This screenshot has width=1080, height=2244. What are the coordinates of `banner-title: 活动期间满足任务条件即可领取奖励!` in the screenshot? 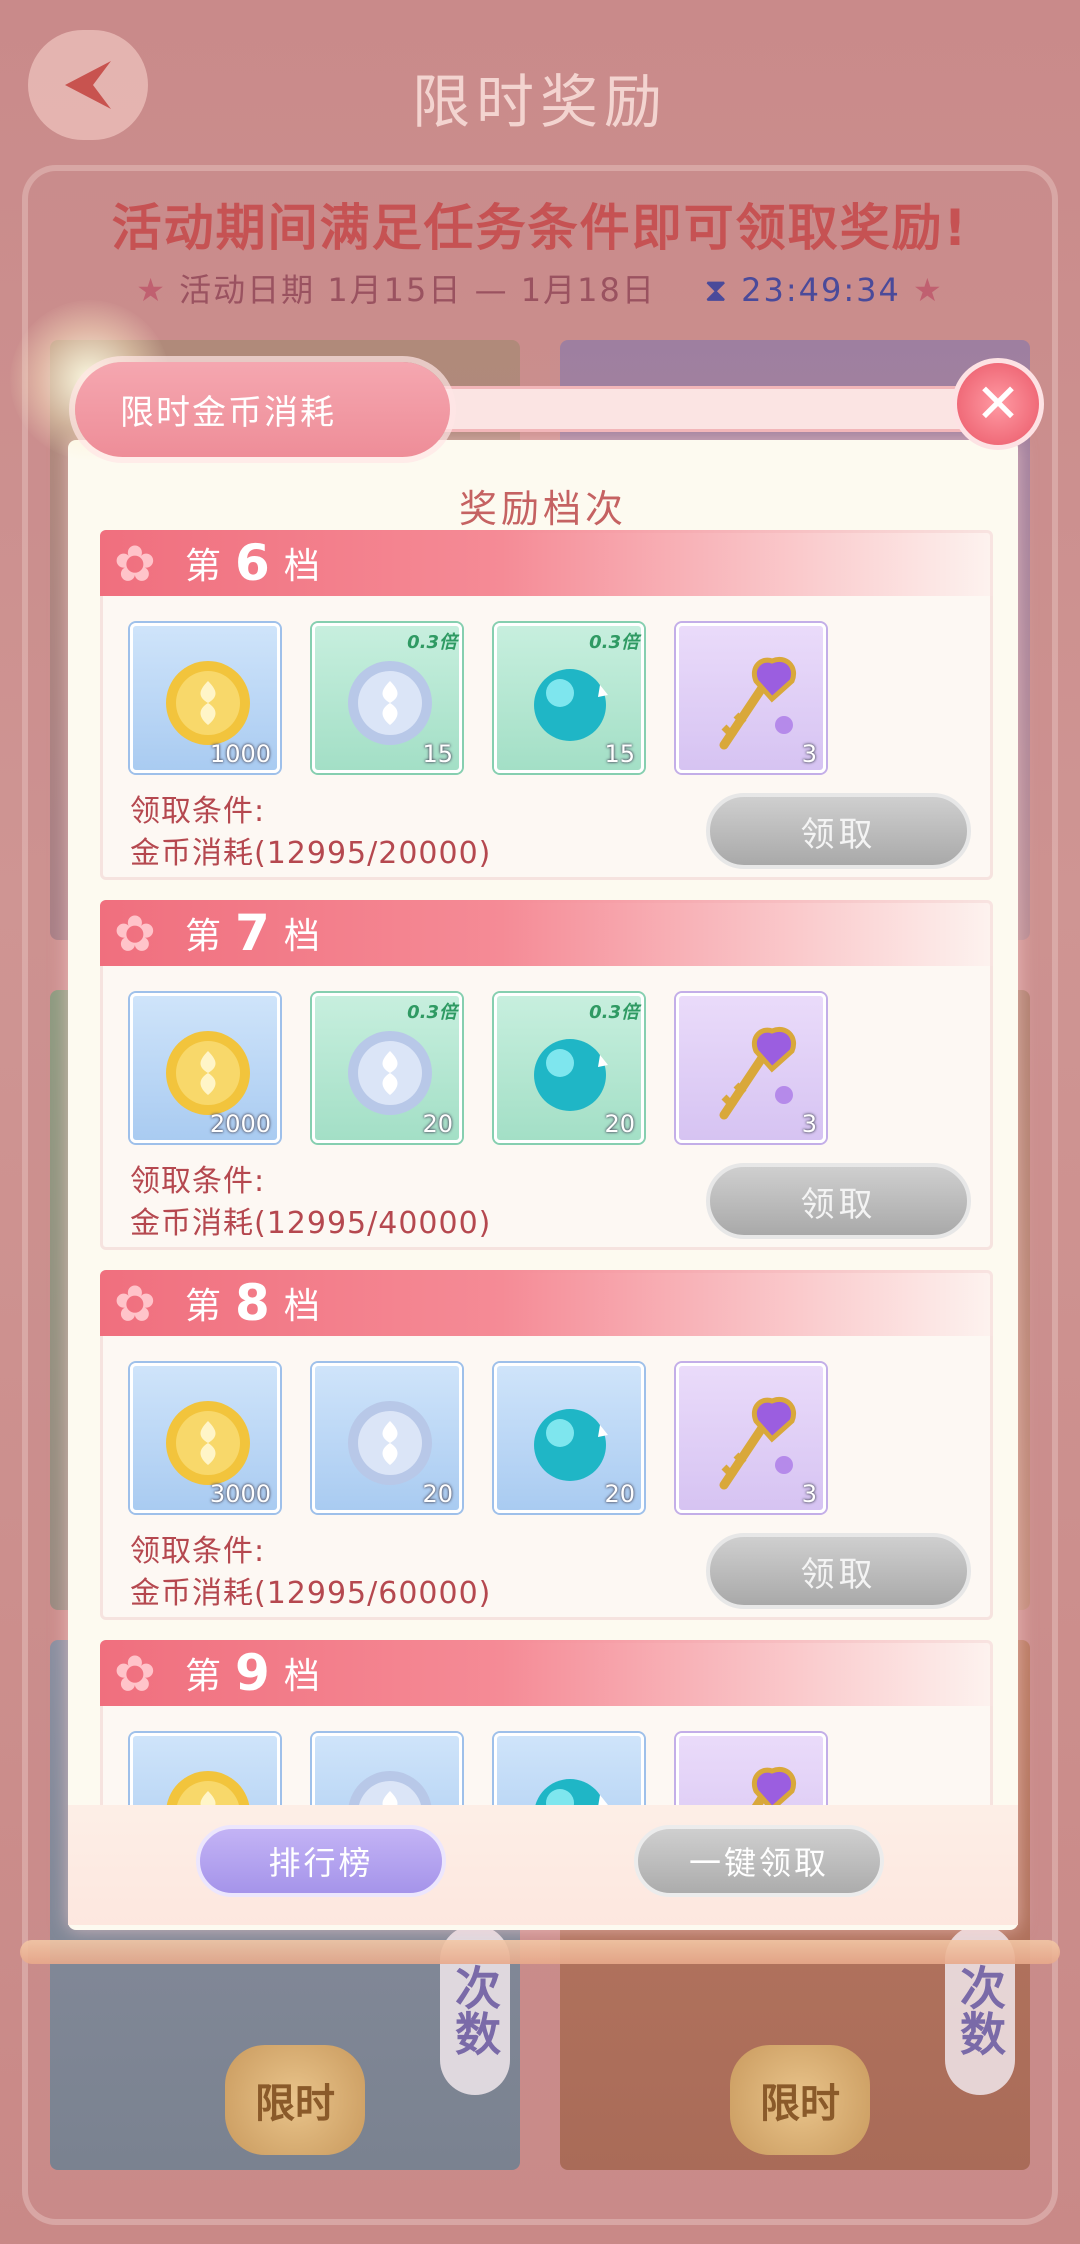 It's located at (540, 228).